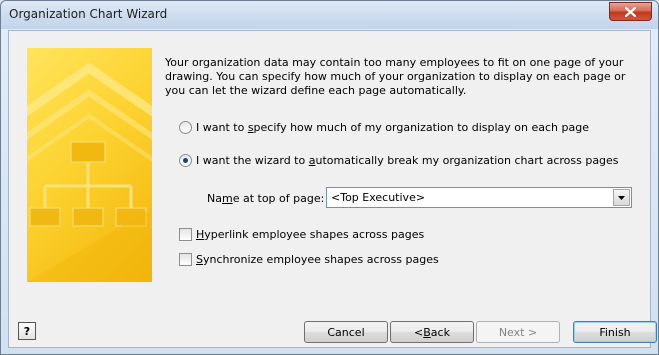  What do you see at coordinates (518, 332) in the screenshot?
I see `next-button: Next >` at bounding box center [518, 332].